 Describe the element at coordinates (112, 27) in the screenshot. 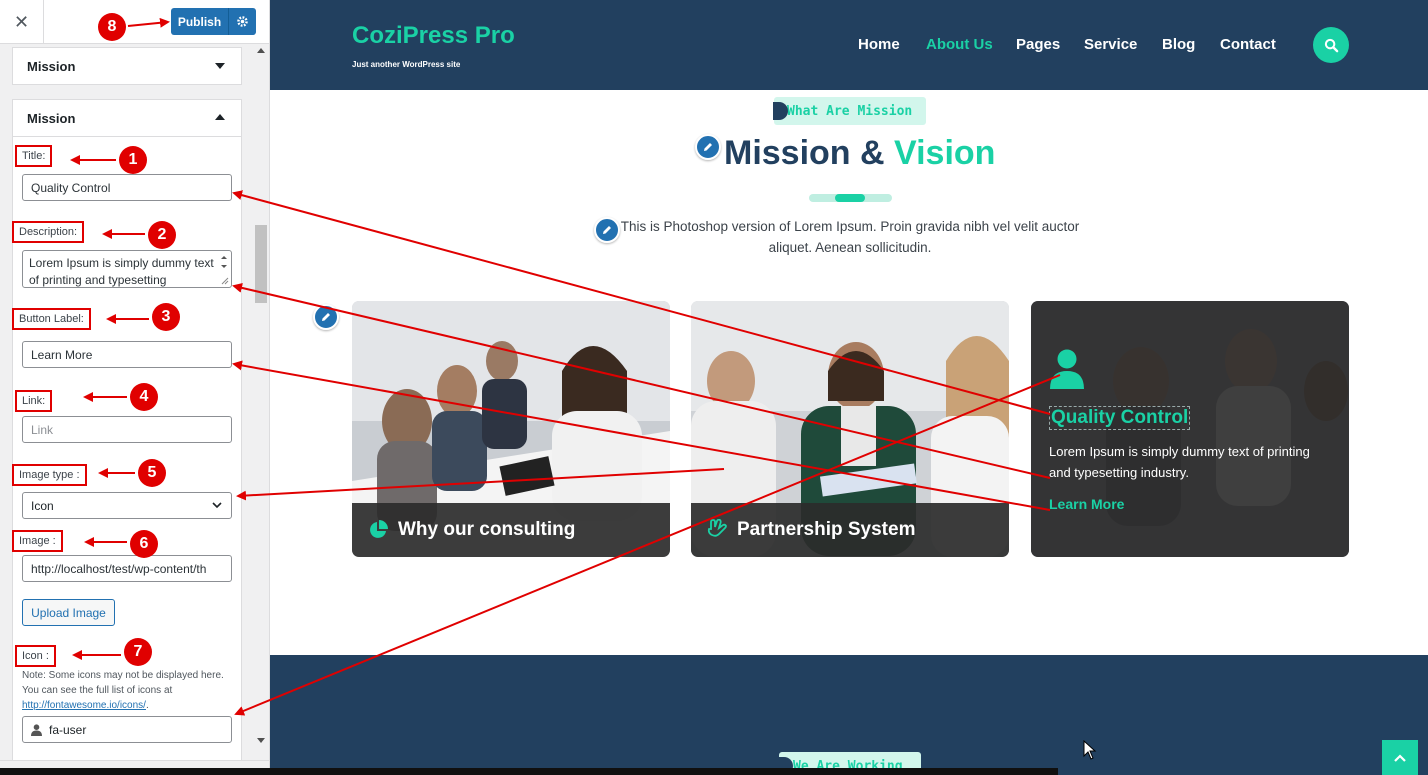

I see `annotation-badge-8: 8` at that location.